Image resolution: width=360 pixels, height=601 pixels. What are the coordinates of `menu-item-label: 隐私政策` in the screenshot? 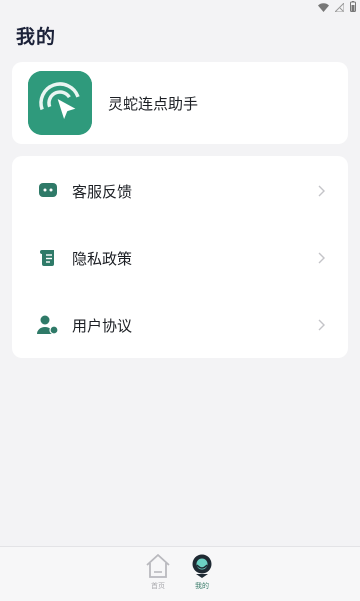 It's located at (102, 258).